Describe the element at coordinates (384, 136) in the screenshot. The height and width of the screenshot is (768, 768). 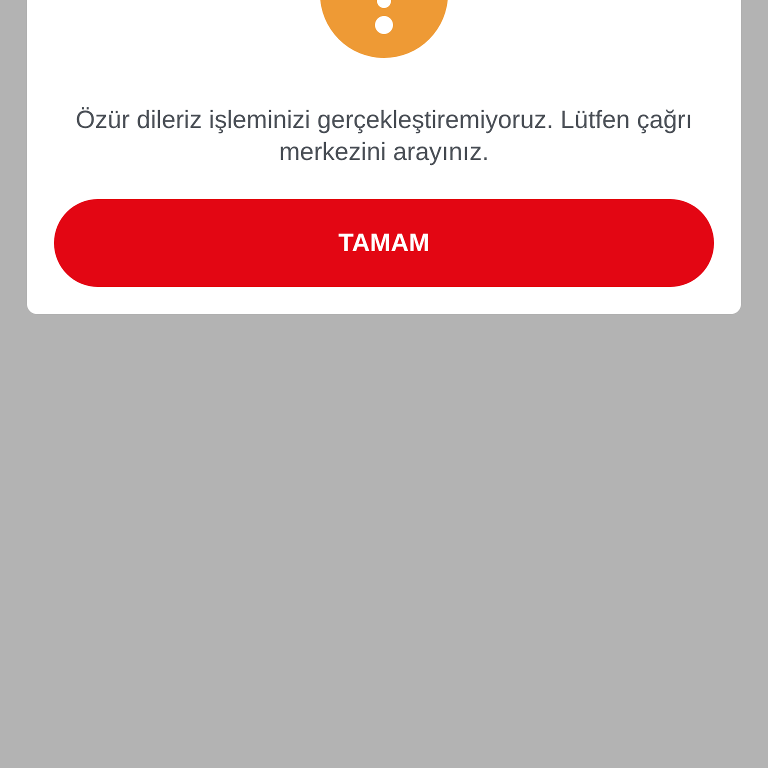
I see `error-message: Özür dileriz işleminizi gerçekleştiremiyoruz. Lütfen çağrı merkezini arayınız.` at that location.